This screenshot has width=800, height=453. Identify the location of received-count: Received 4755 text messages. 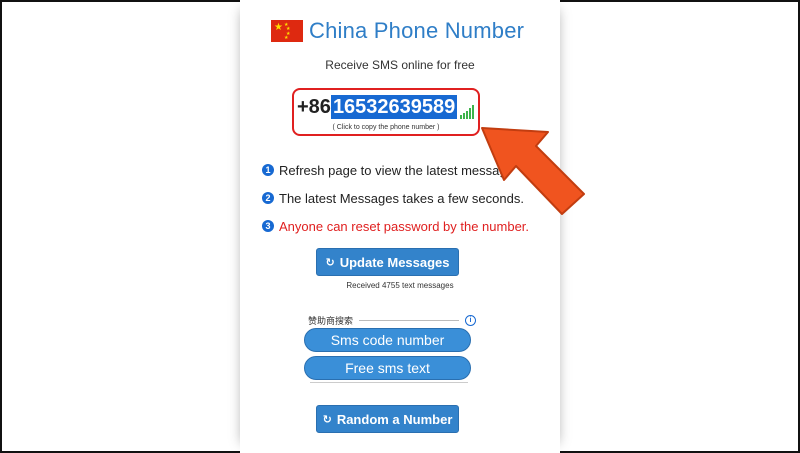
(400, 285).